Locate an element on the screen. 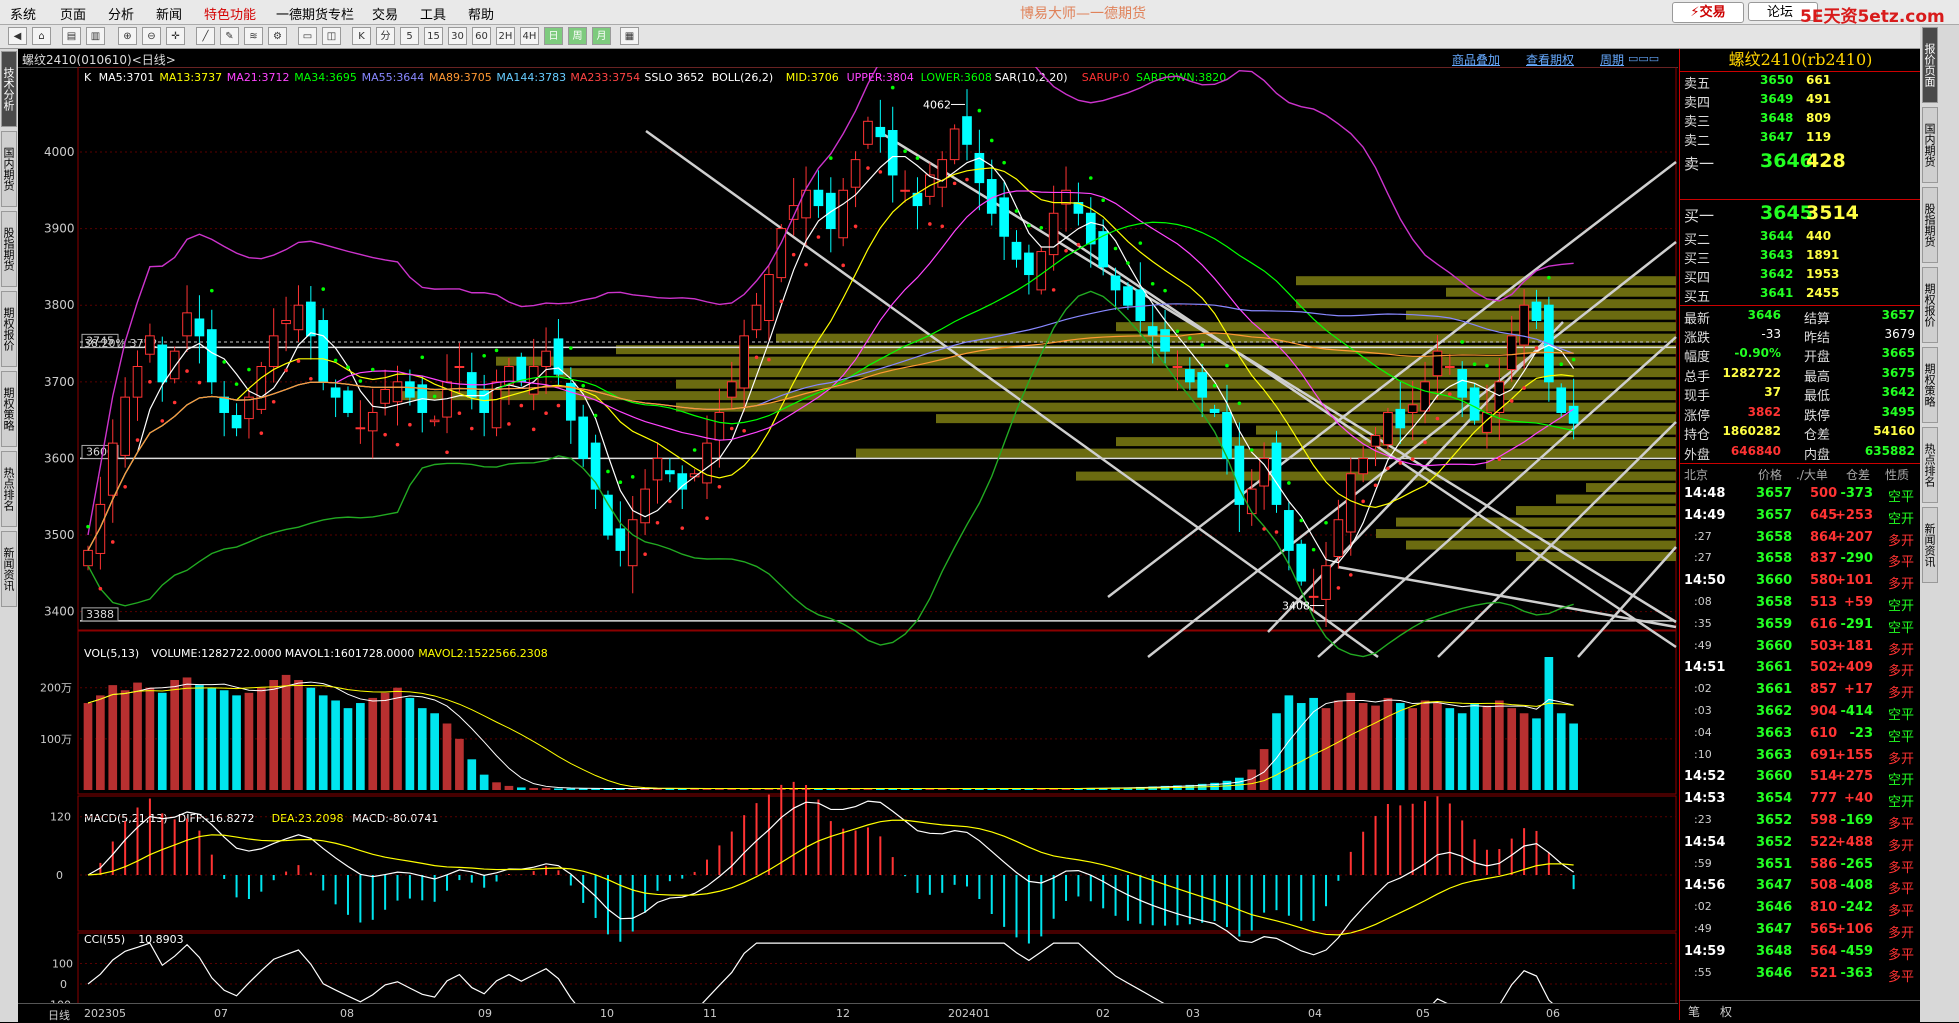 This screenshot has width=1959, height=1023. menu-tools: 工具 is located at coordinates (433, 13).